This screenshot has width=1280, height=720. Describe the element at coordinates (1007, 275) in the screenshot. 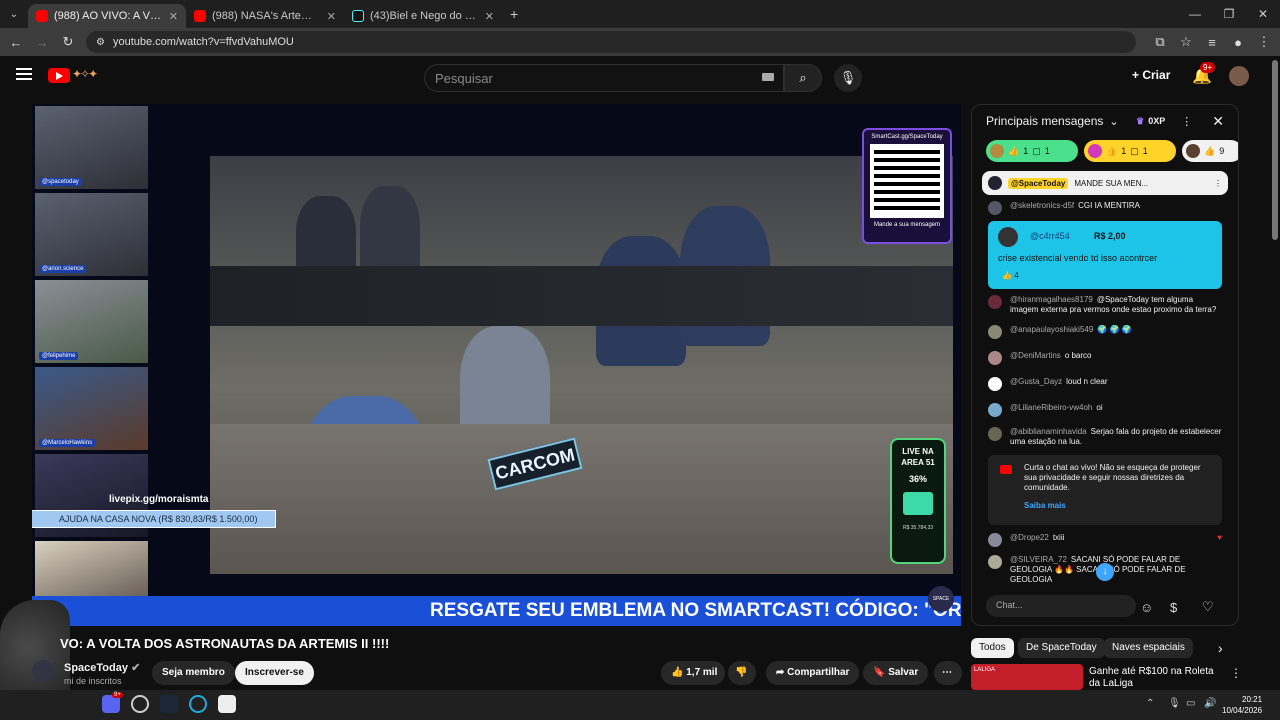

I see `like-icon: 👍` at that location.